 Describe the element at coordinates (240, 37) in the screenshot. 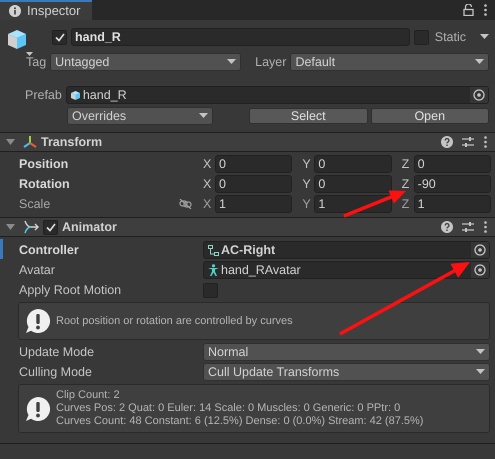

I see `name-field: hand_R` at that location.